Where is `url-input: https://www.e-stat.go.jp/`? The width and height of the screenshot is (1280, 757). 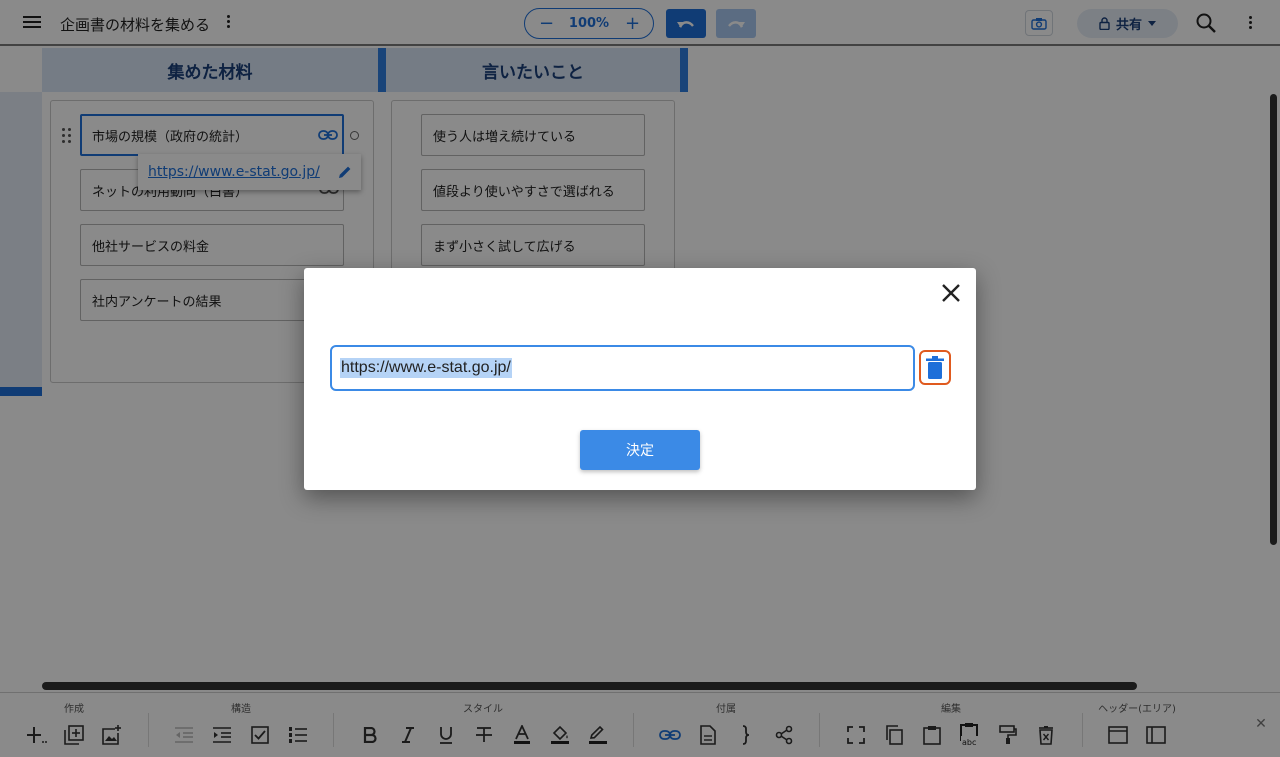 url-input: https://www.e-stat.go.jp/ is located at coordinates (622, 368).